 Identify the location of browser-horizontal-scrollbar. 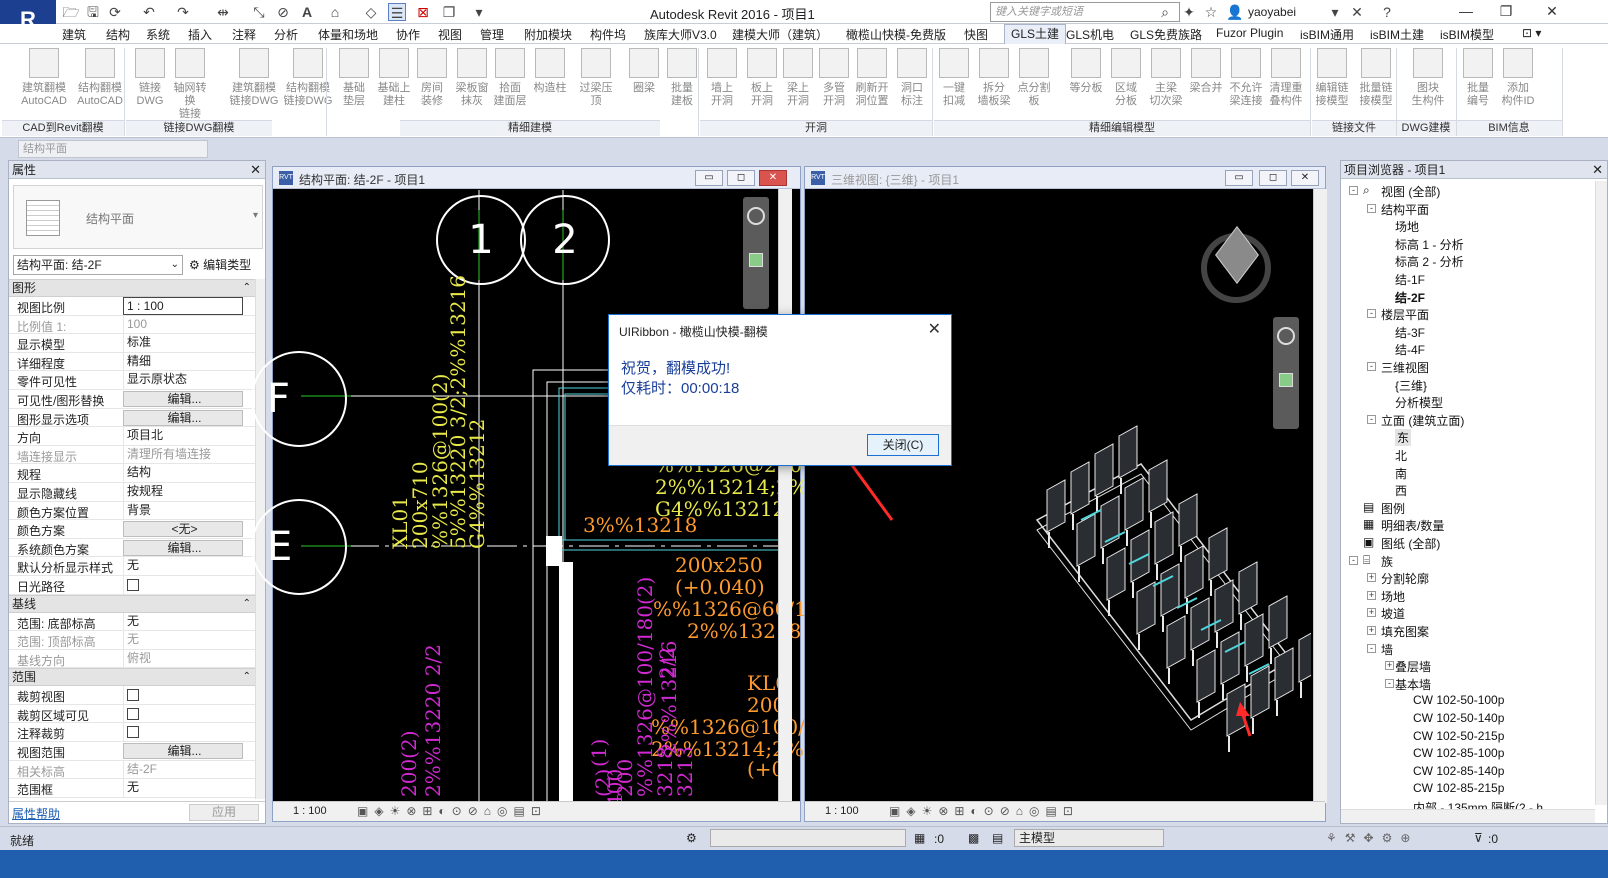
(1468, 816).